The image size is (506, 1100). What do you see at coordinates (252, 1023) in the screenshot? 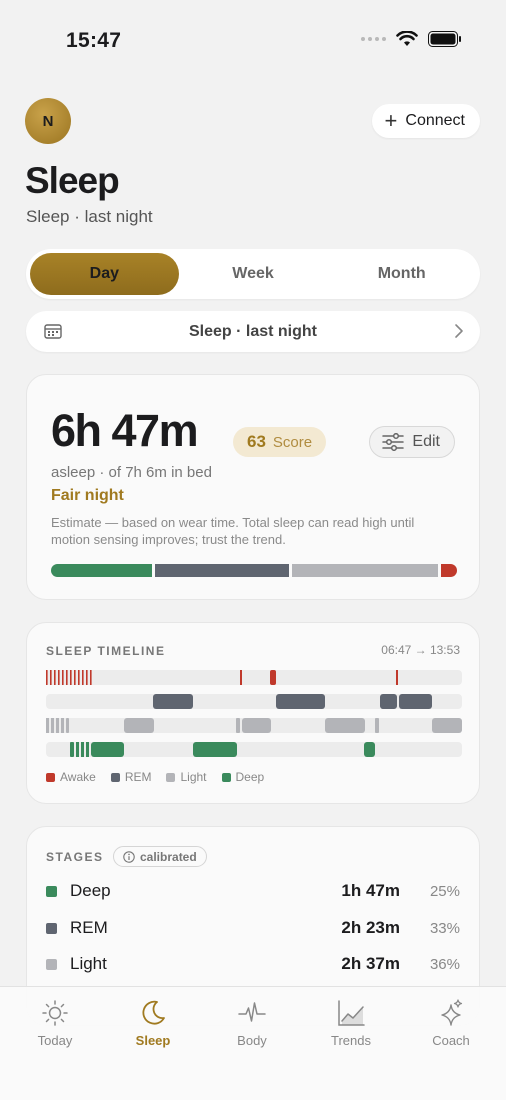
I see `tab-body: Body` at bounding box center [252, 1023].